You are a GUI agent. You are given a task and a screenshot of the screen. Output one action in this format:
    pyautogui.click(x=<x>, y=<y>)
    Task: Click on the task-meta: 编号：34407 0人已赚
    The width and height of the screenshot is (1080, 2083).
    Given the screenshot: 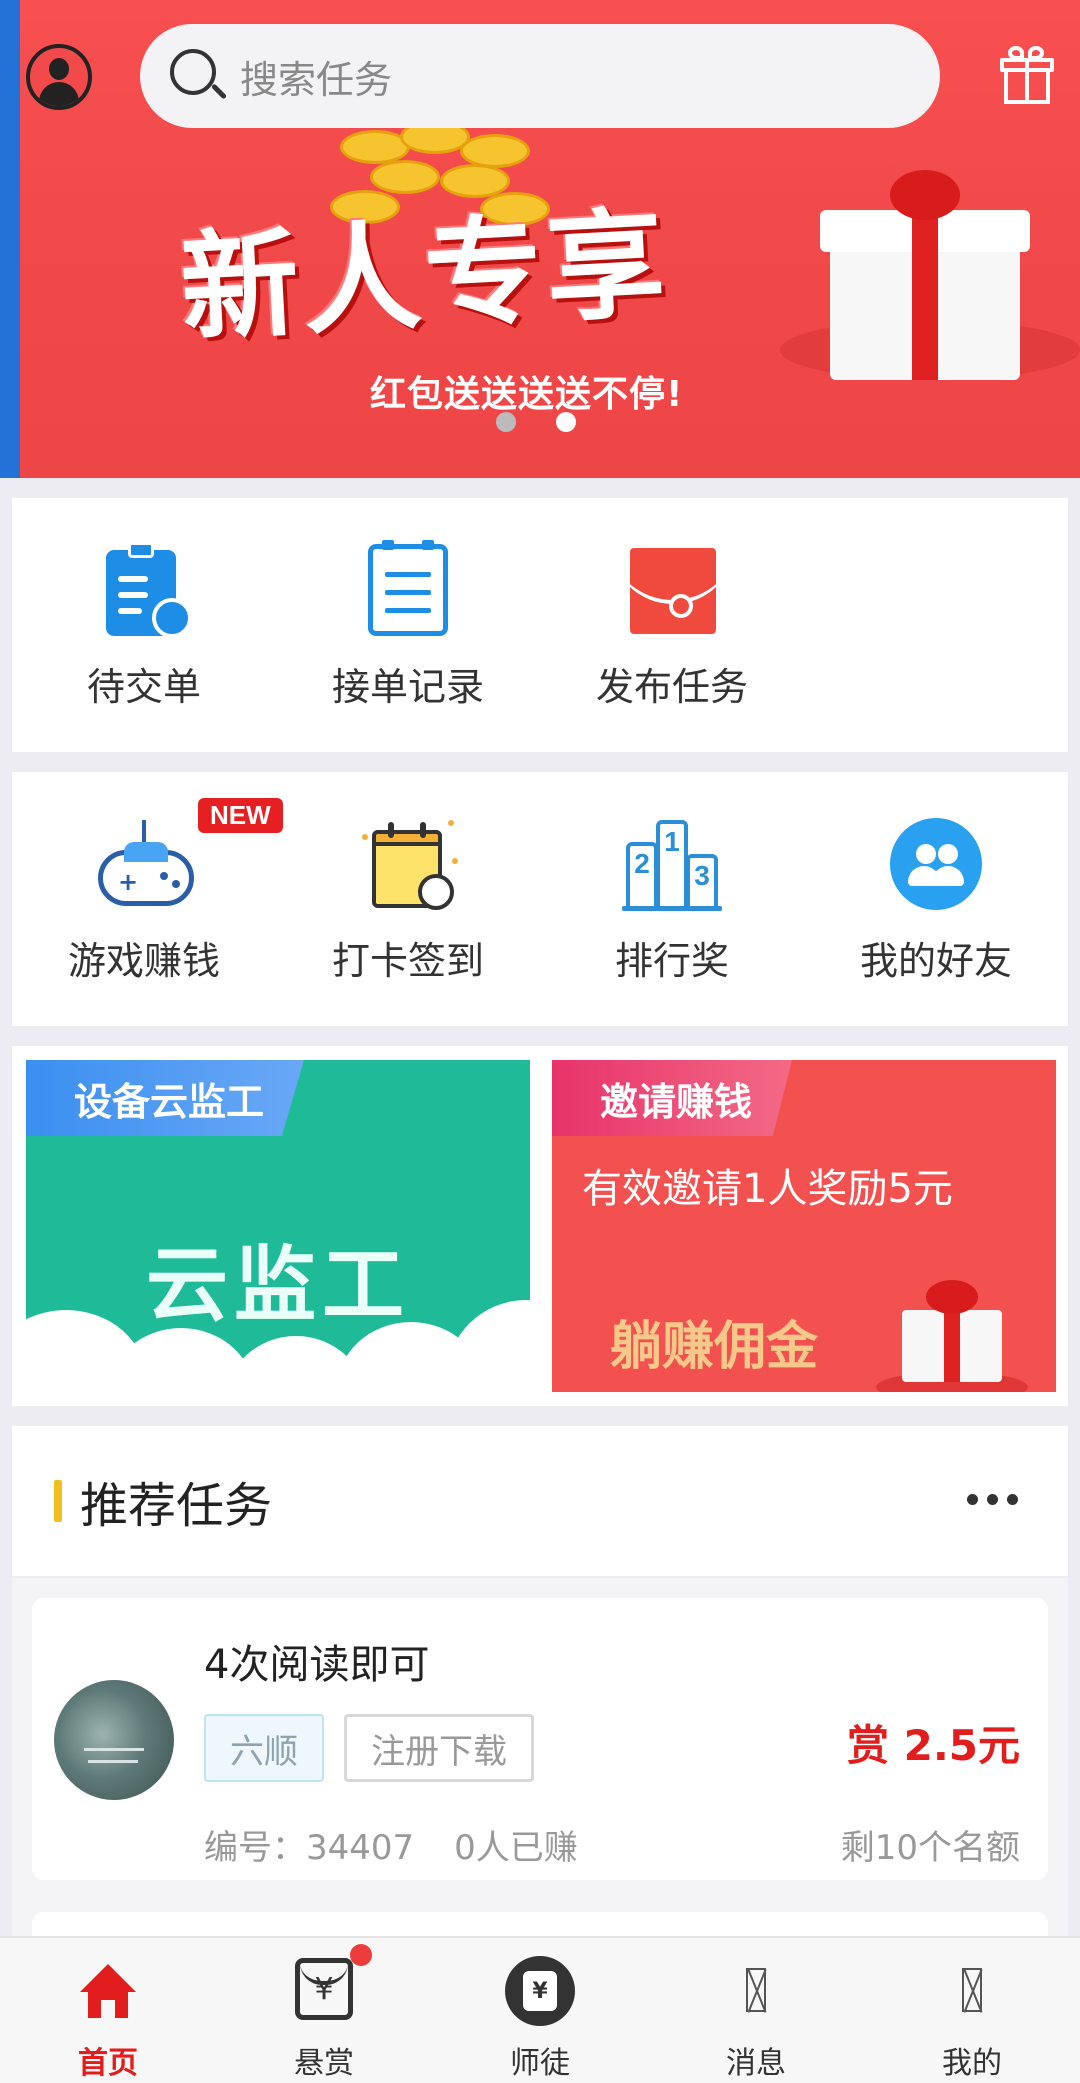 What is the action you would take?
    pyautogui.click(x=391, y=1844)
    